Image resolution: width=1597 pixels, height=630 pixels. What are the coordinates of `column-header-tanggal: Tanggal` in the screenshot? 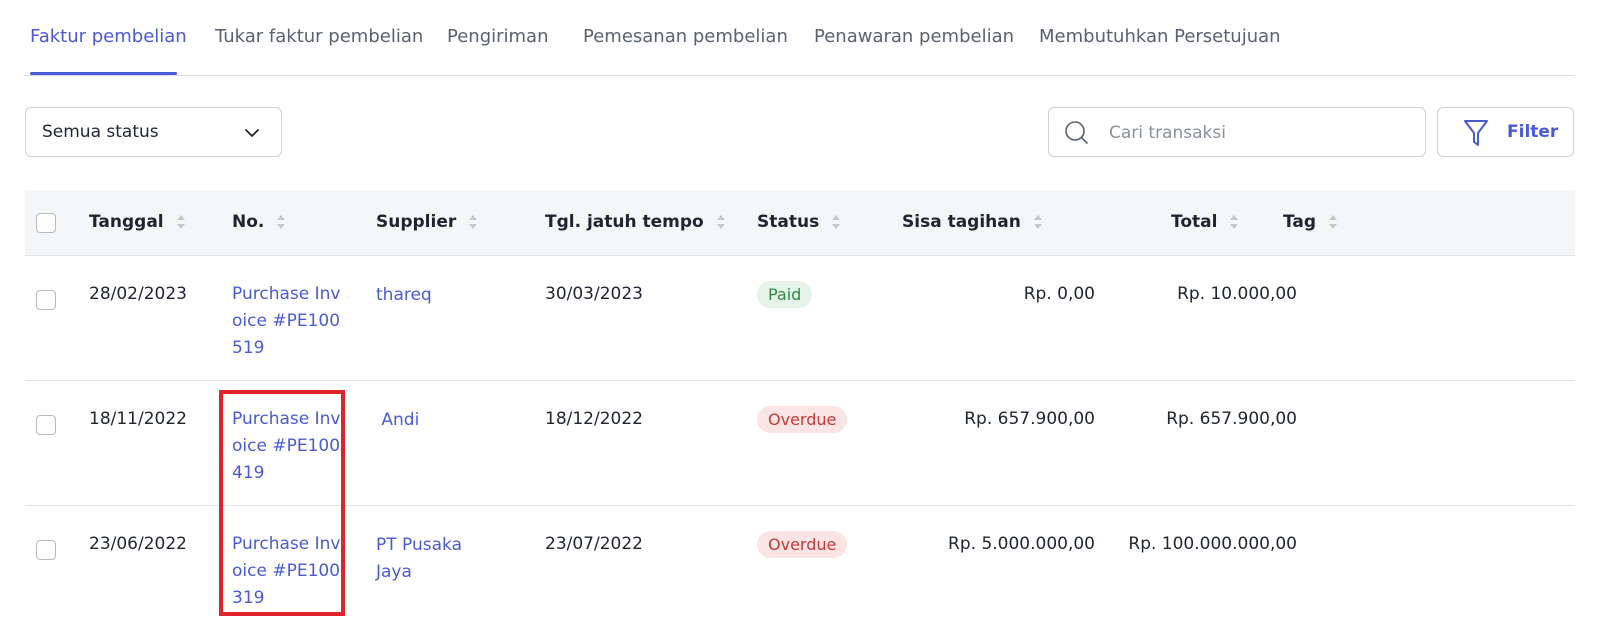 It's located at (137, 222).